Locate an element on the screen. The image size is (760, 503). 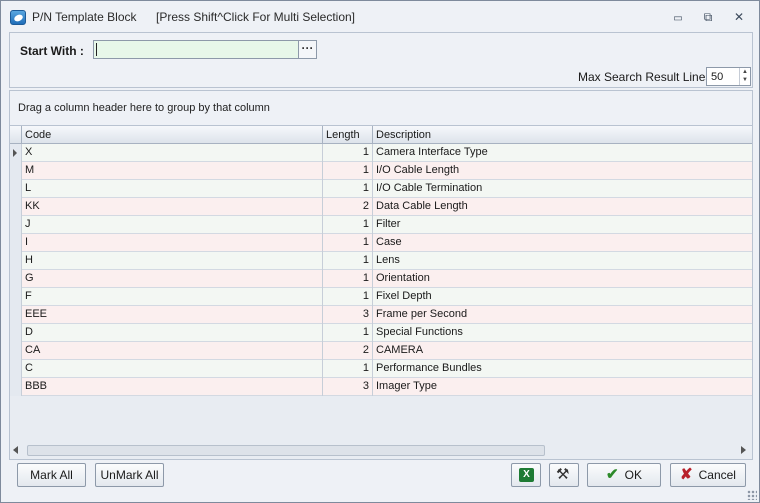
table-row: KK 2 Data Cable Length is located at coordinates (381, 207).